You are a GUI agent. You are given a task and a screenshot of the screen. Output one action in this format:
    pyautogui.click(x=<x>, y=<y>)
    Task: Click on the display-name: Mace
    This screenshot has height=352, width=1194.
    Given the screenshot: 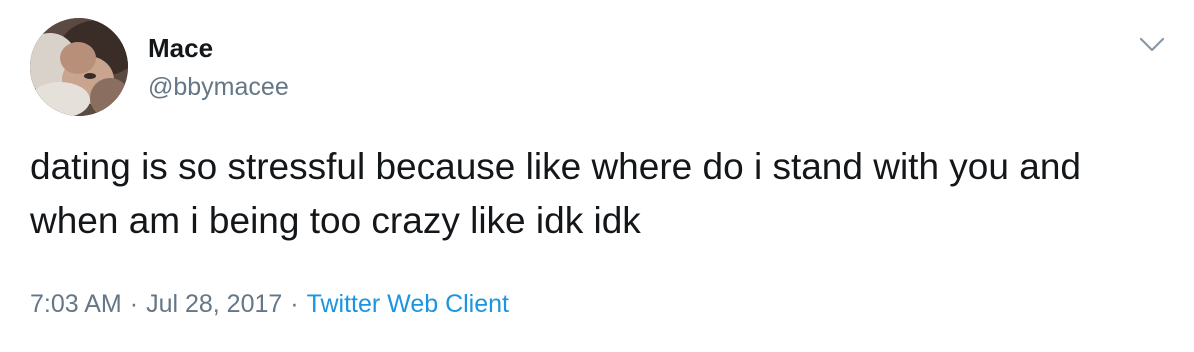 What is the action you would take?
    pyautogui.click(x=180, y=48)
    